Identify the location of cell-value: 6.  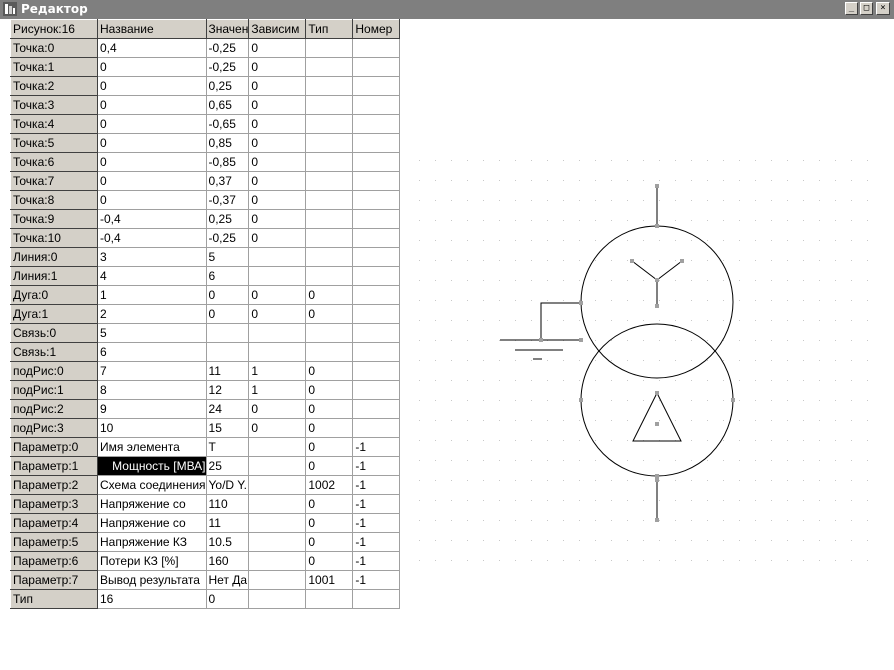
(228, 276).